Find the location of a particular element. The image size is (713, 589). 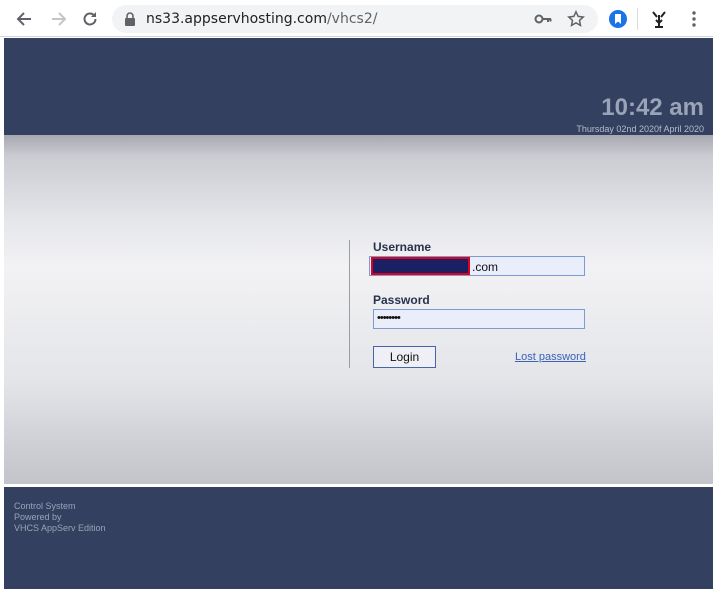

url-text: ns33.appservhosting.com/vhcs2/ is located at coordinates (261, 19).